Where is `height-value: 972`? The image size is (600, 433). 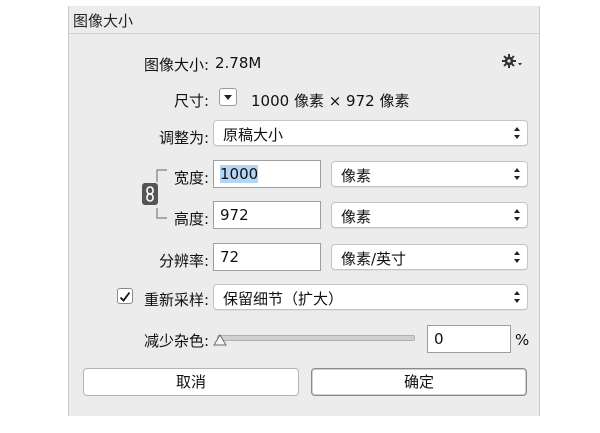
height-value: 972 is located at coordinates (234, 215).